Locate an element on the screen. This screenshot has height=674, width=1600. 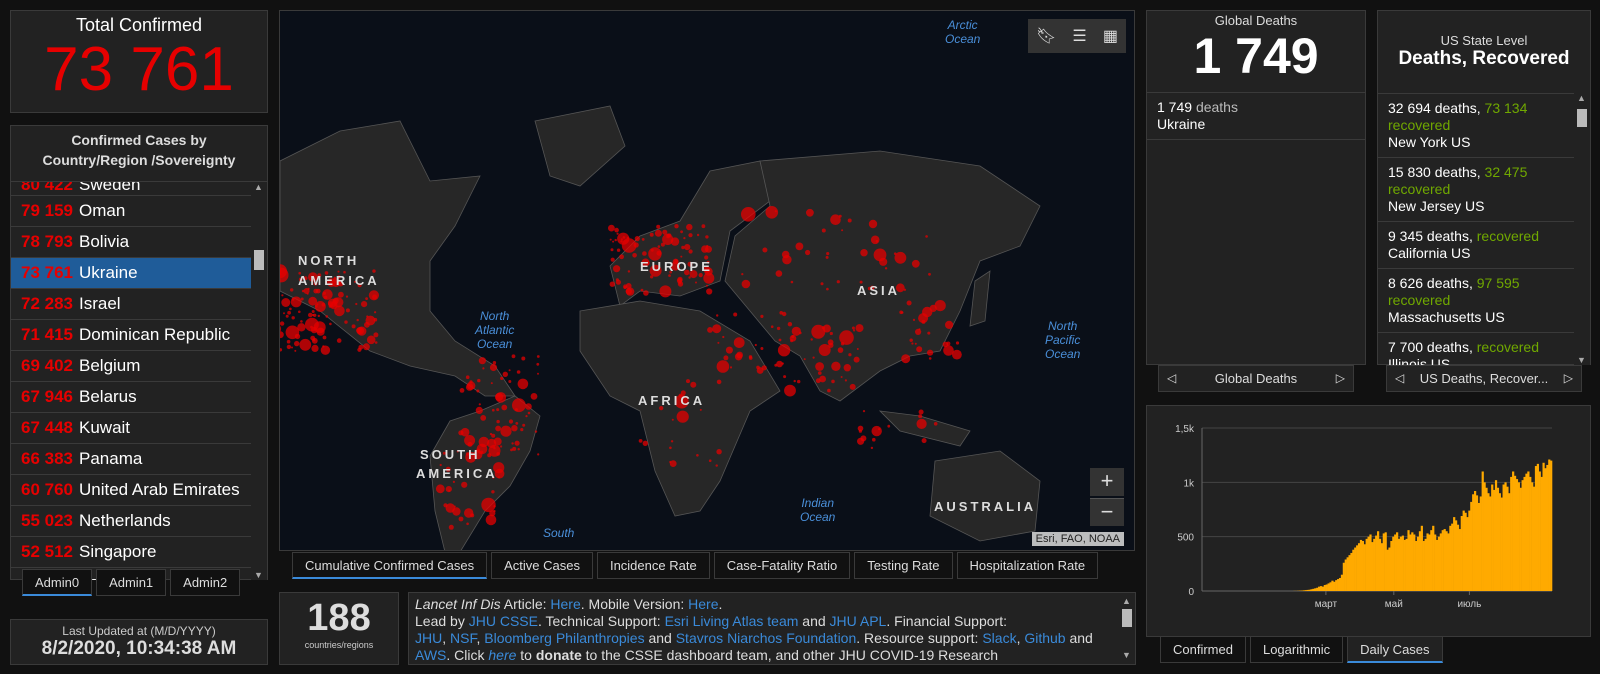
scroll-up-icon: ▲ is located at coordinates (258, 187).